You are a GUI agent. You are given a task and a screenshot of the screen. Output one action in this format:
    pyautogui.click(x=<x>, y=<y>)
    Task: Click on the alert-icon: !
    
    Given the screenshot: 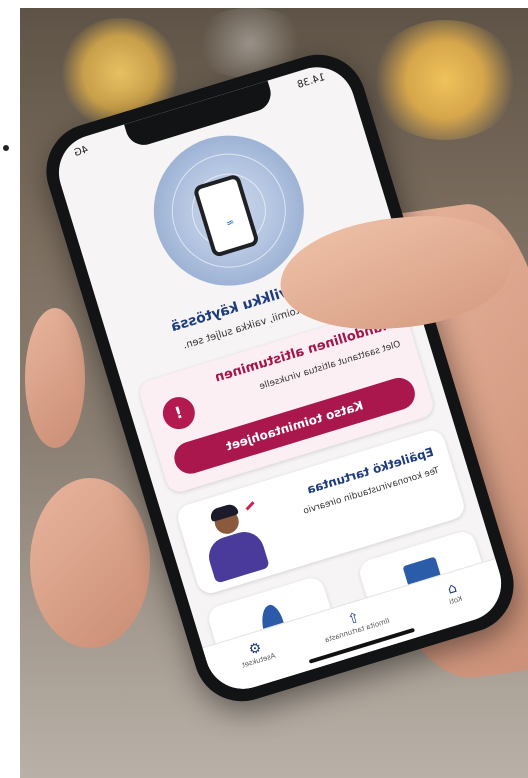 What is the action you would take?
    pyautogui.click(x=178, y=413)
    